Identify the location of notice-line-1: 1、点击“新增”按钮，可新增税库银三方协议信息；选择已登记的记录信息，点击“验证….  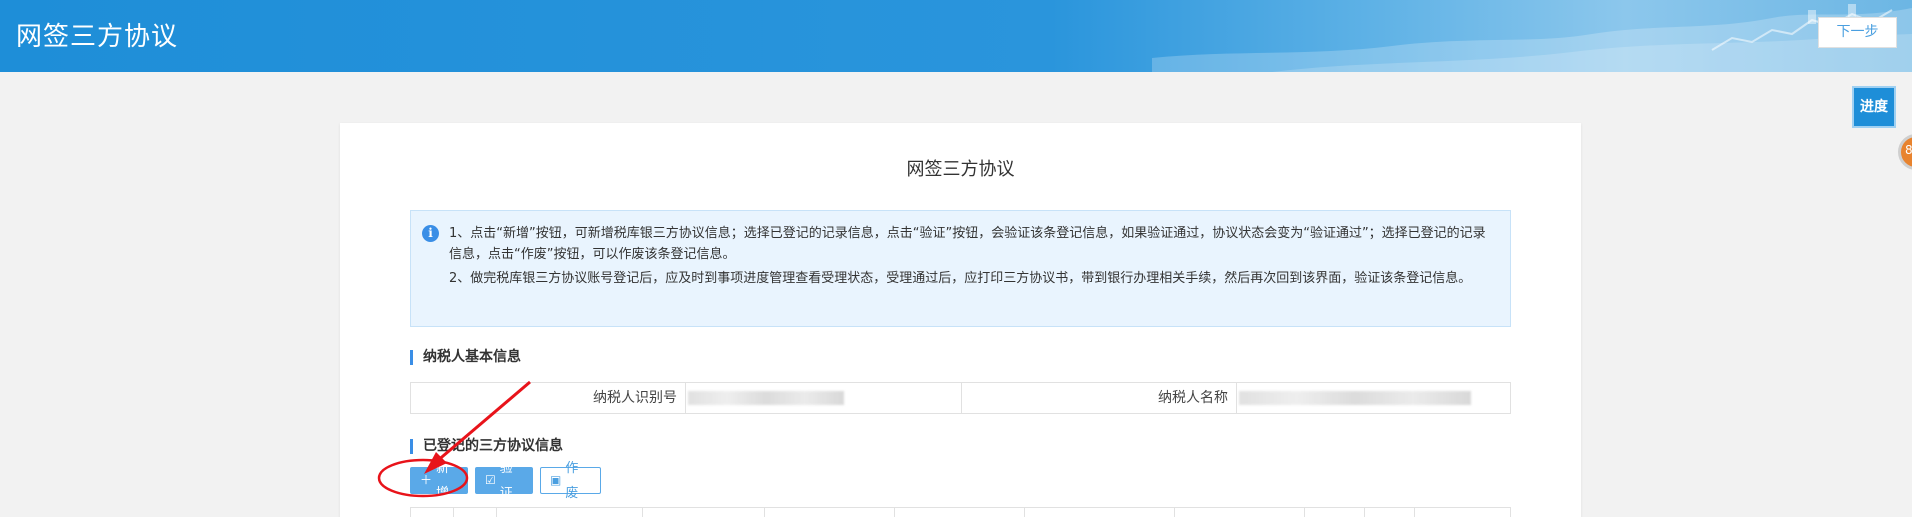
(967, 244).